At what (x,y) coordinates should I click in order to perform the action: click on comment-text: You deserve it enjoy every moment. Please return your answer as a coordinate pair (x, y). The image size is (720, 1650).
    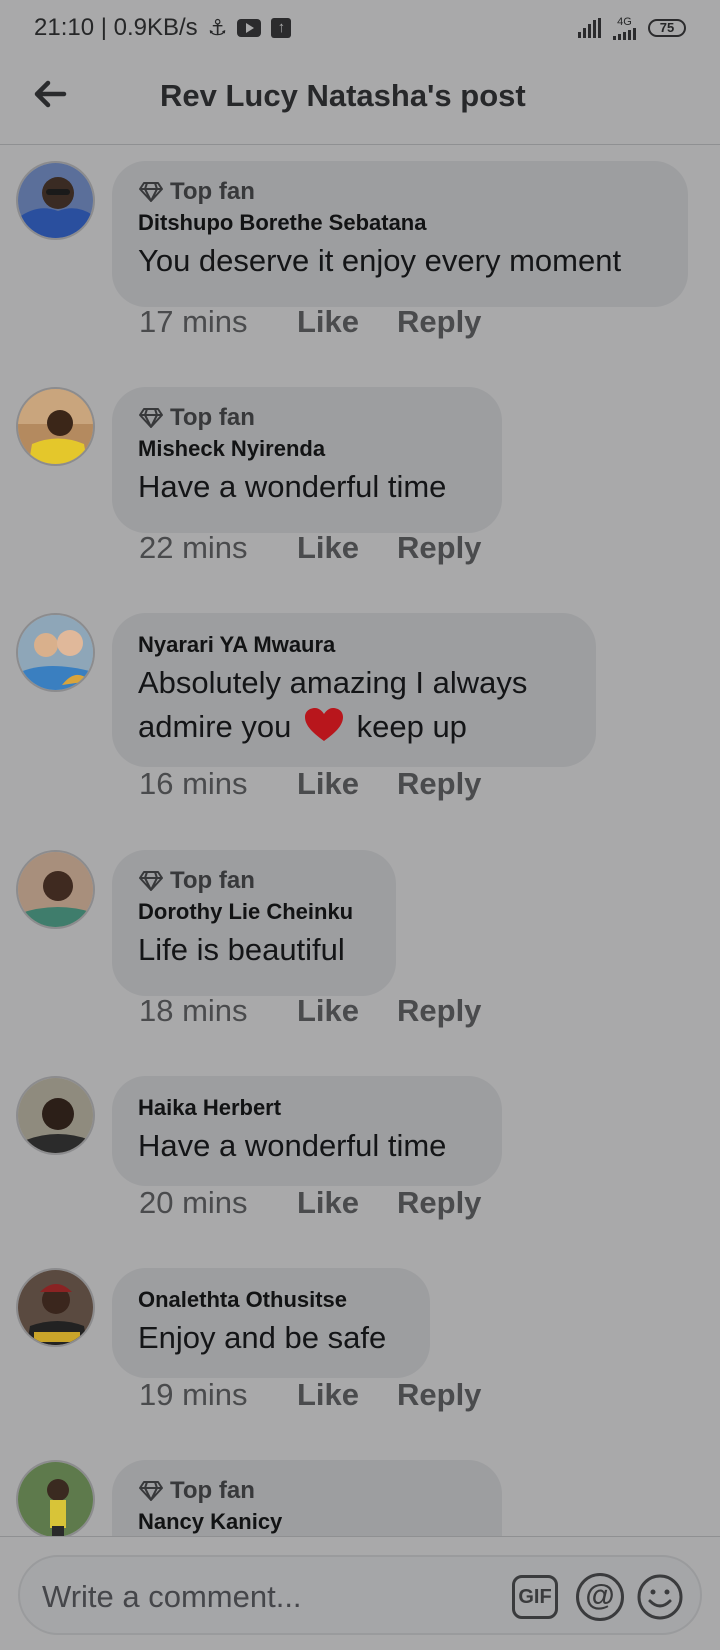
    Looking at the image, I should click on (380, 260).